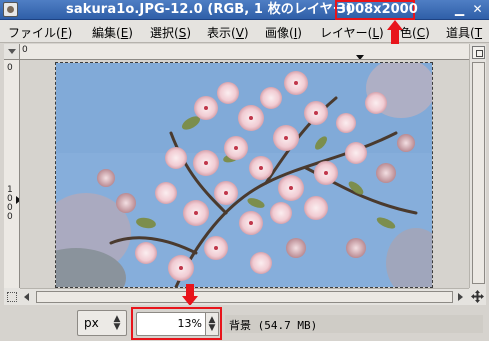  I want to click on horizontal-scroll-thumb, so click(244, 297).